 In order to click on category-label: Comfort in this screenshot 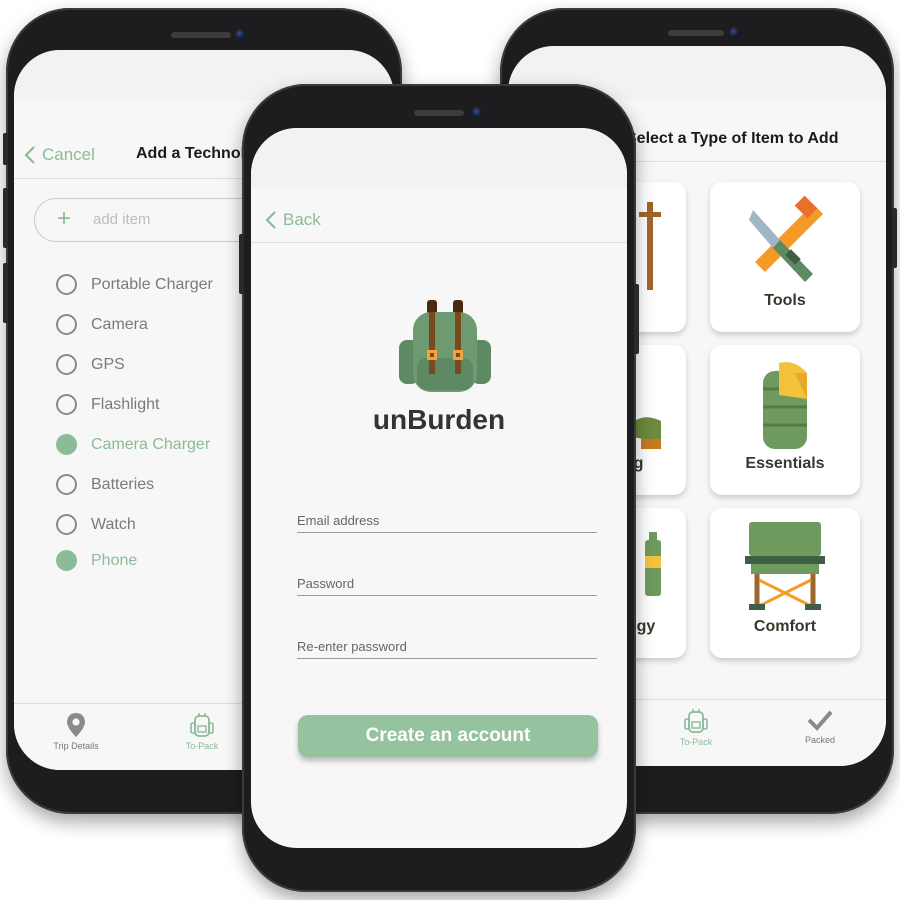, I will do `click(785, 626)`.